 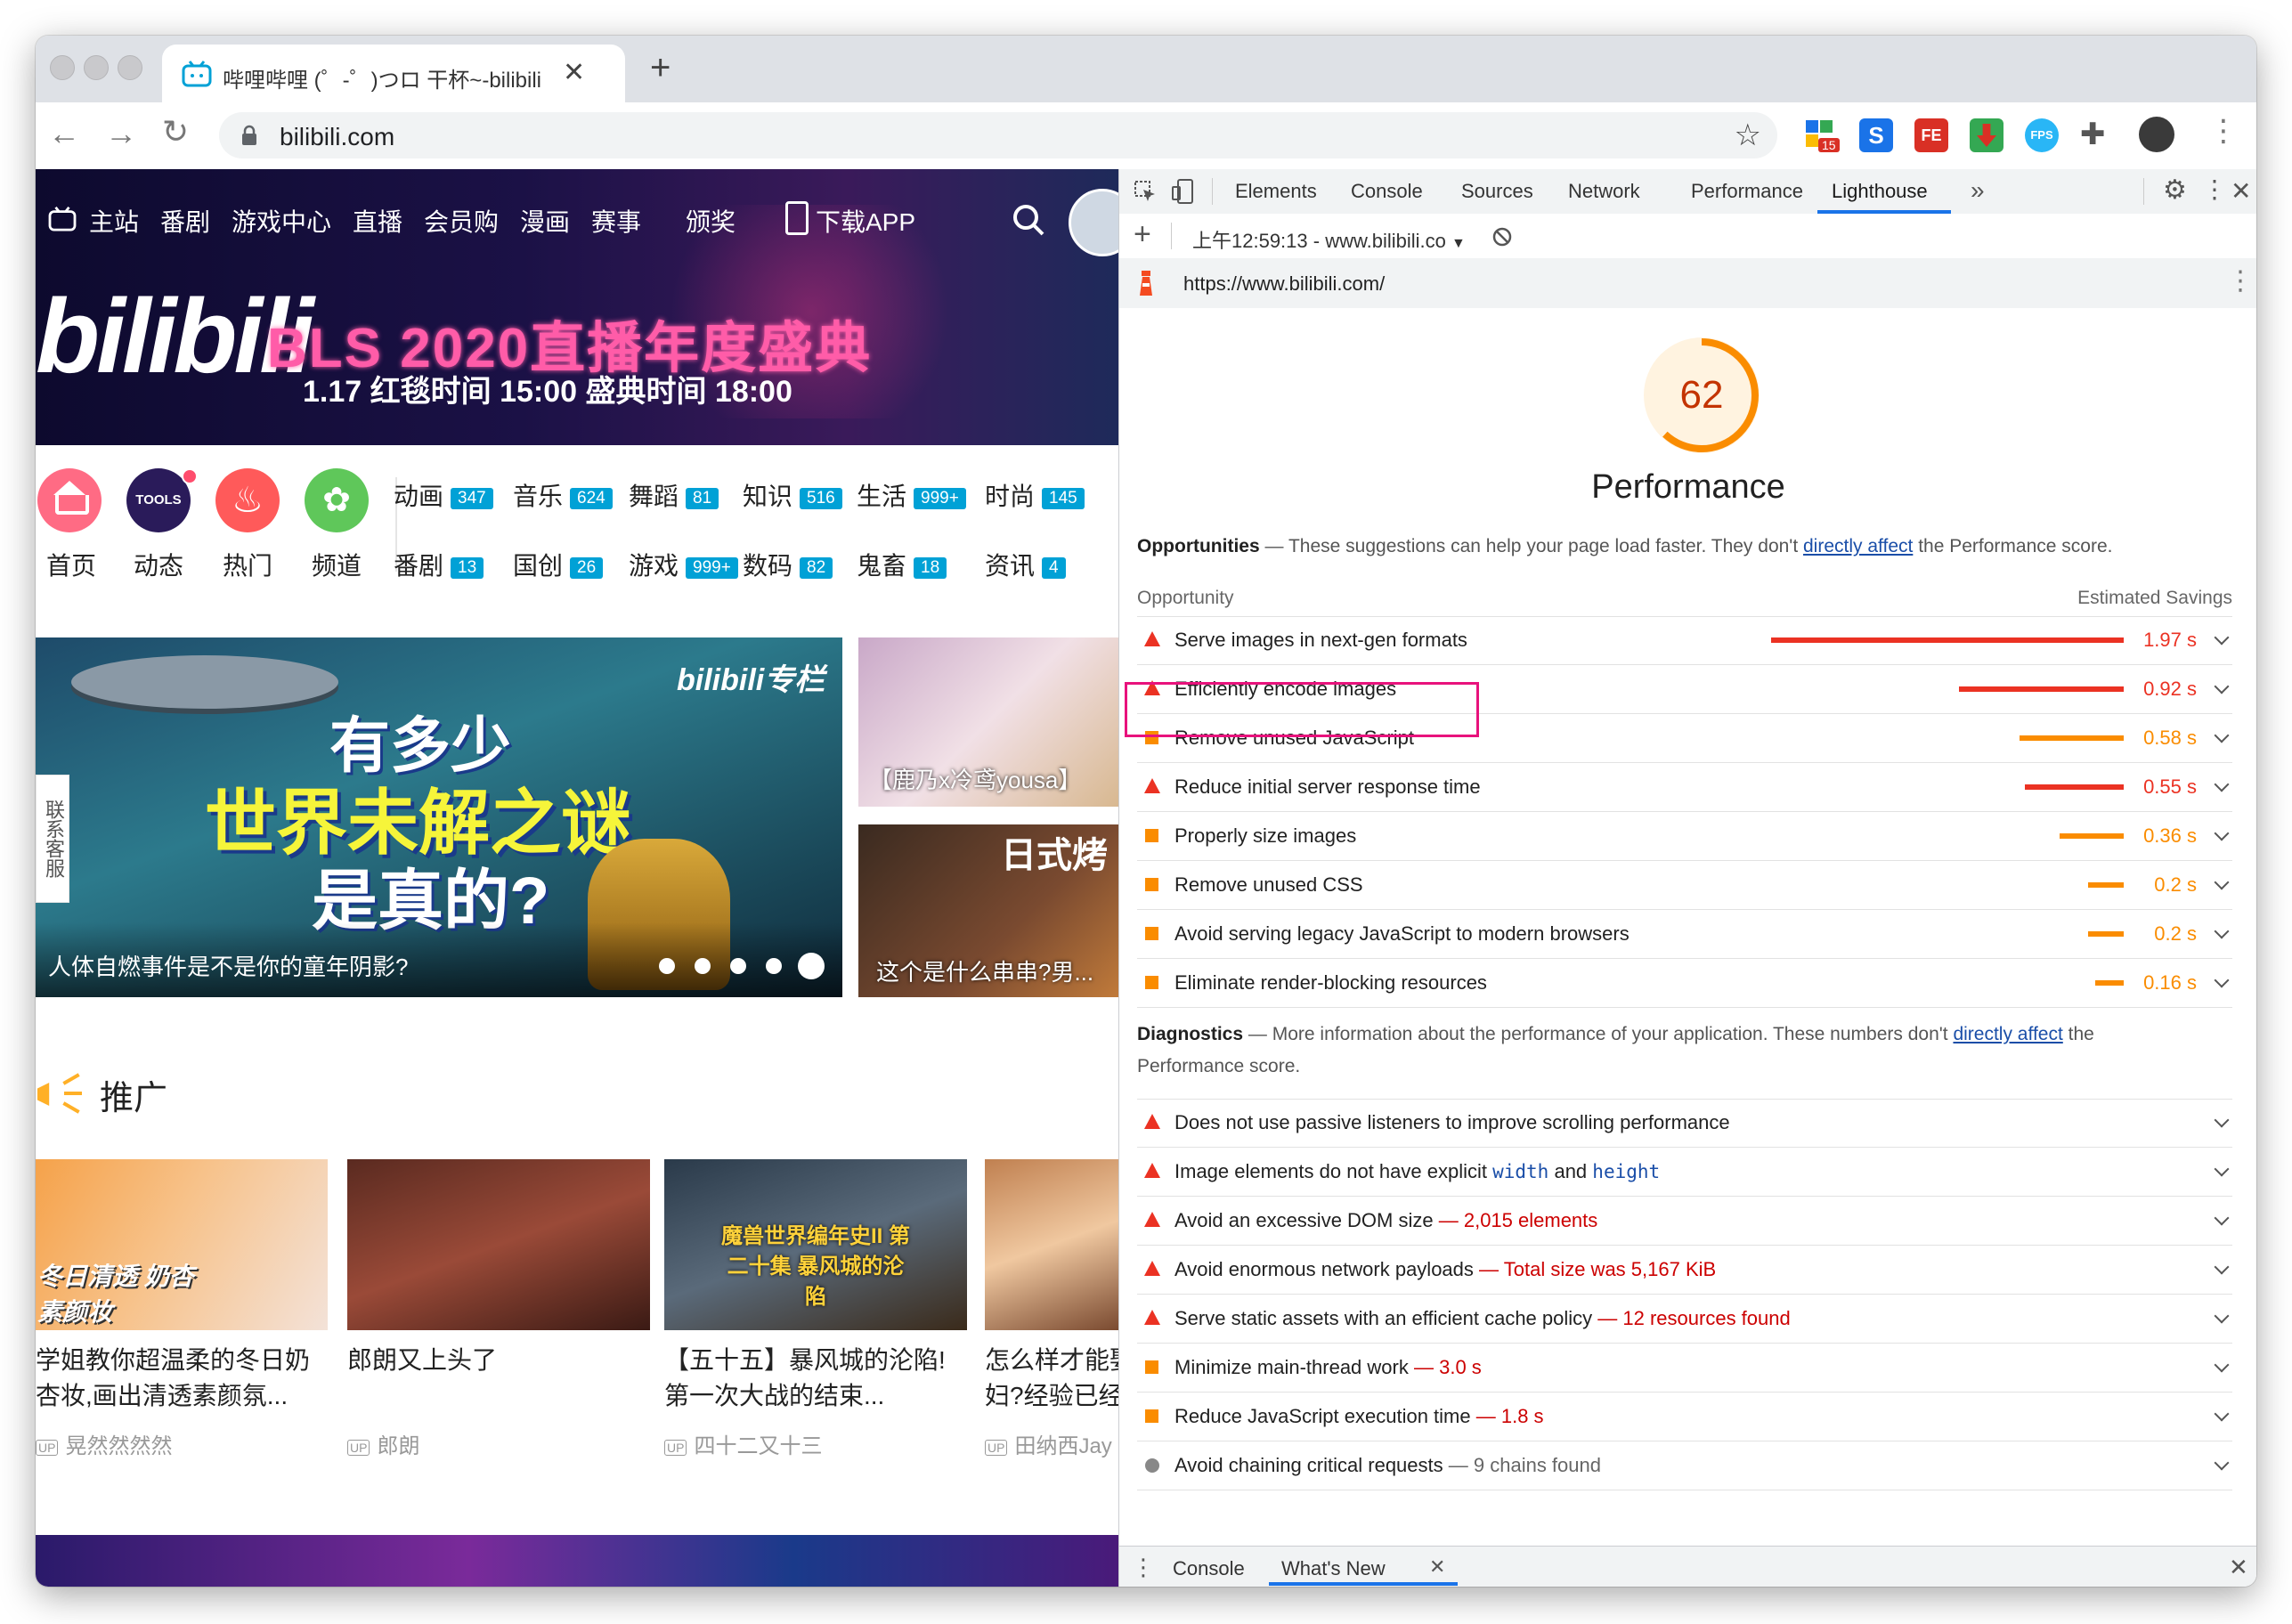 I want to click on tab-console: Console, so click(x=1387, y=191).